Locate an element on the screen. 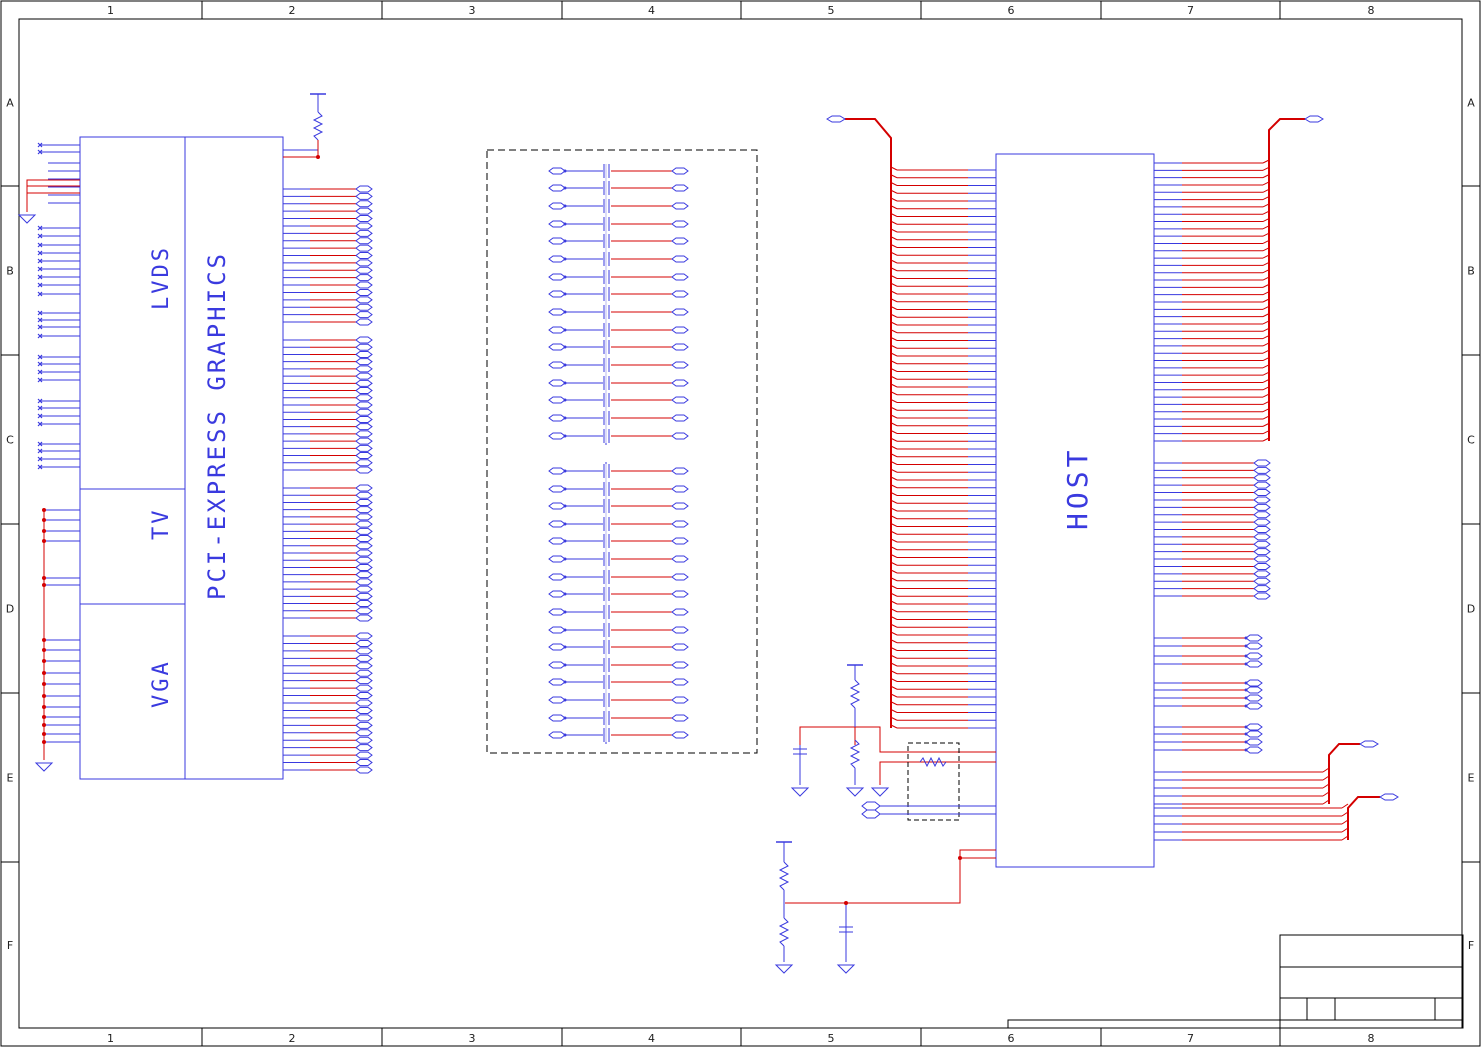 Image resolution: width=1481 pixels, height=1047 pixels. vga-label: VGA is located at coordinates (161, 683).